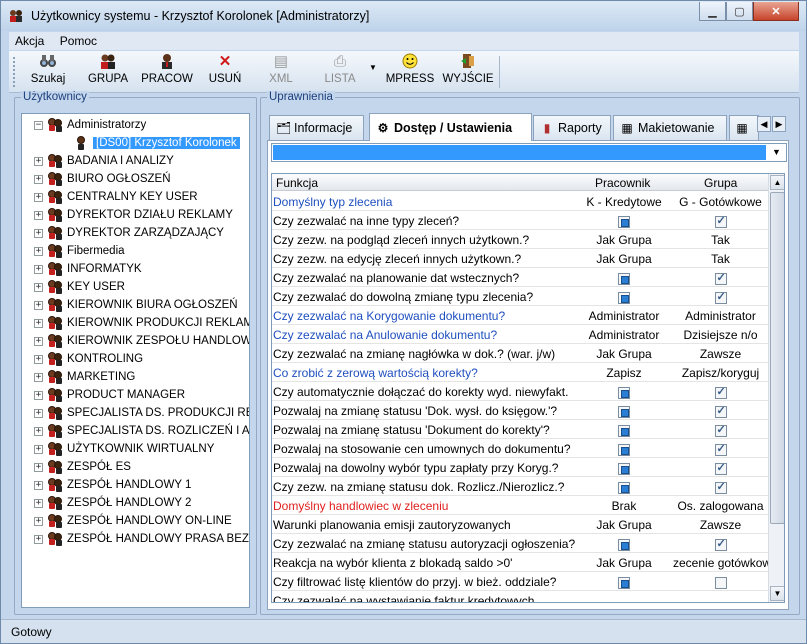 The image size is (807, 644). Describe the element at coordinates (38, 125) in the screenshot. I see `collapse-icon: −` at that location.